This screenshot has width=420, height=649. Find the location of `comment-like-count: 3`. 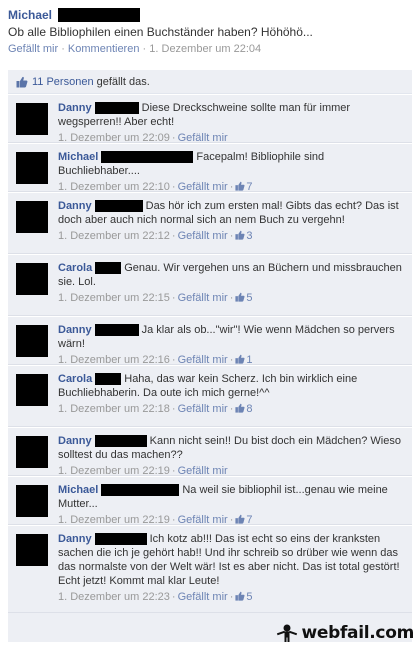

comment-like-count: 3 is located at coordinates (243, 236).